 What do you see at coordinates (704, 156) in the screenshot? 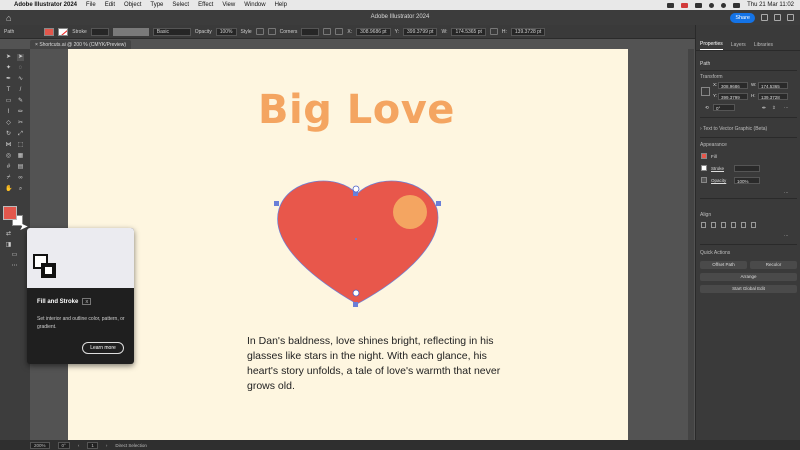
I see `appearance-fill-swatch` at bounding box center [704, 156].